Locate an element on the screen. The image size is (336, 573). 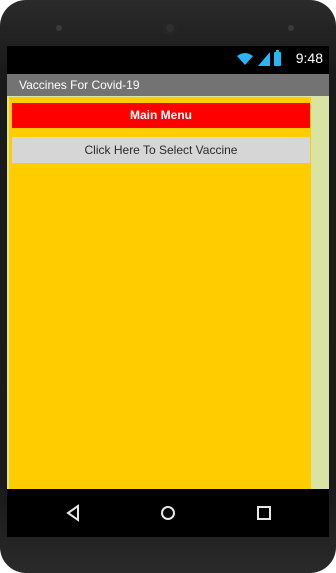
app-title-bar: Vaccines For Covid-19 is located at coordinates (168, 85).